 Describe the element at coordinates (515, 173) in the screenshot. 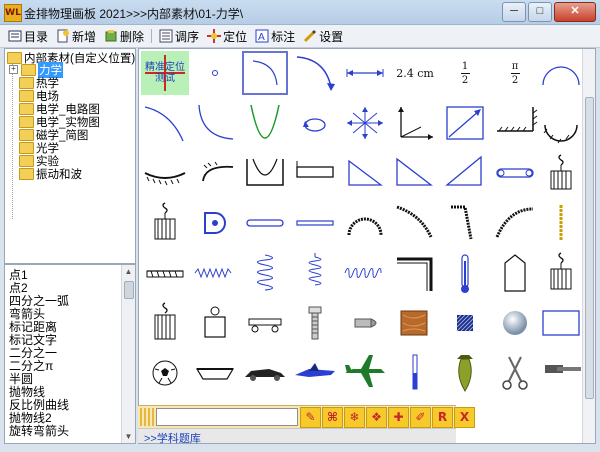

I see `symbol-conveyor-belt` at that location.